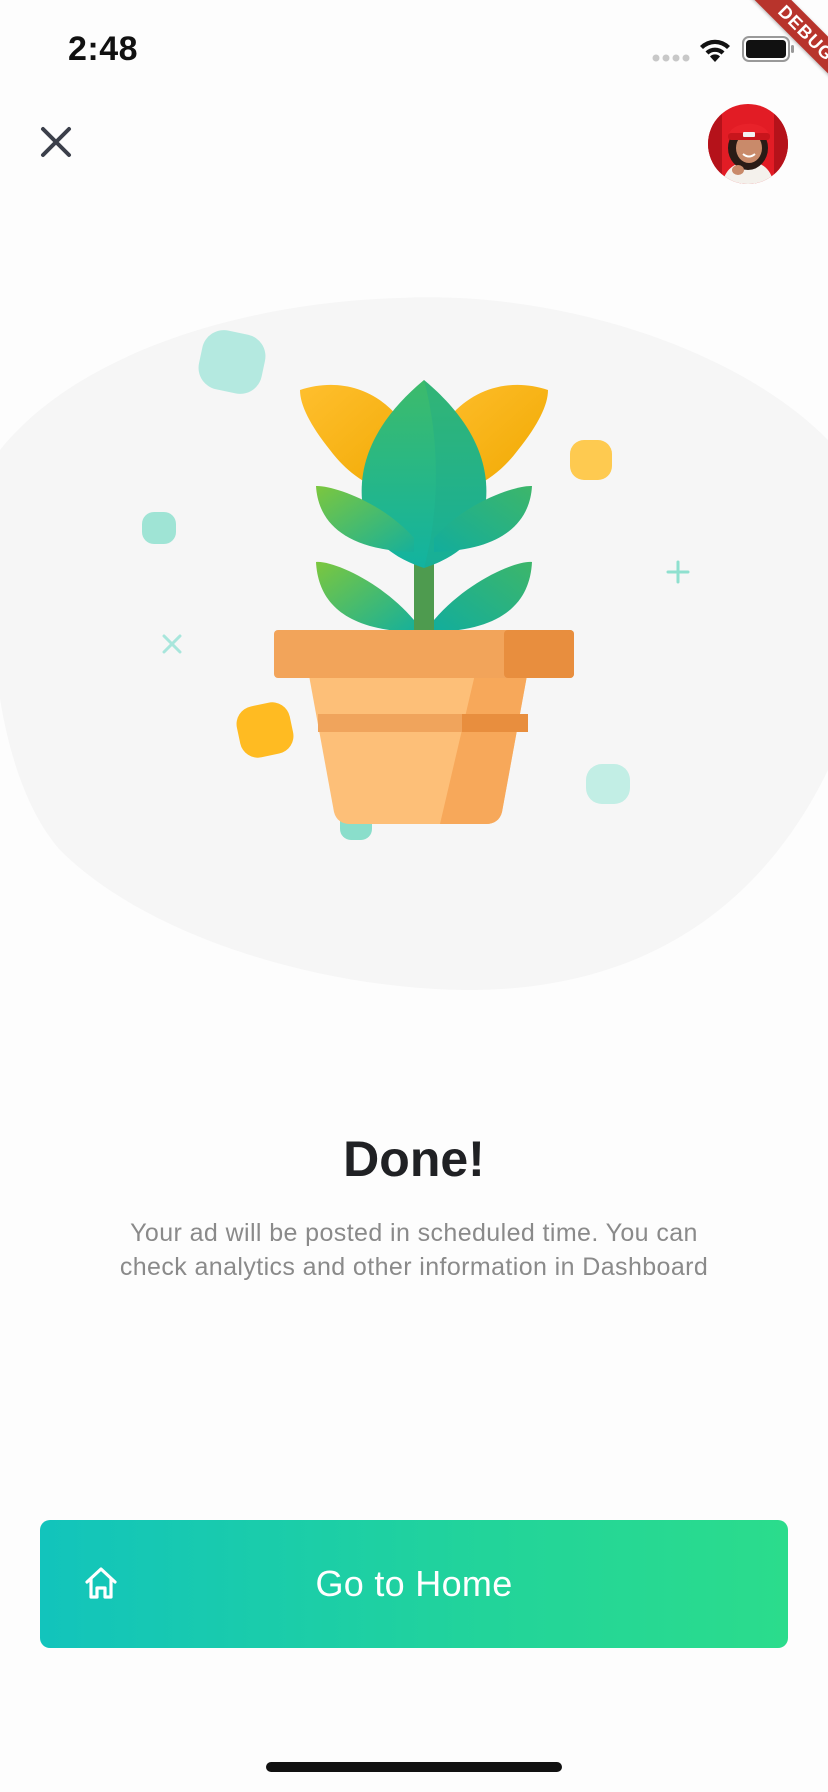  I want to click on cellular-signal-icon, so click(671, 58).